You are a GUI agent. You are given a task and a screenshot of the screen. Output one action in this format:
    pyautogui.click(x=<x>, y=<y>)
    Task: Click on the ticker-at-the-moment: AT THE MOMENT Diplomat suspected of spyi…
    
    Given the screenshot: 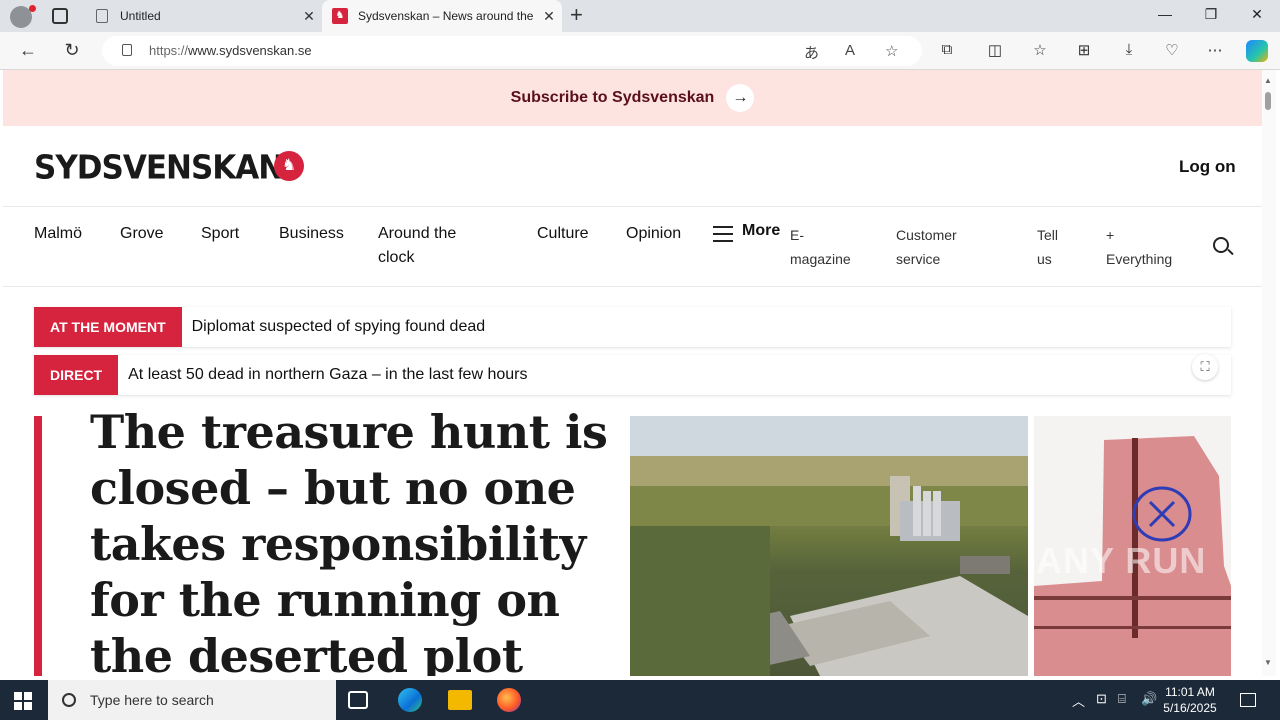 What is the action you would take?
    pyautogui.click(x=632, y=327)
    